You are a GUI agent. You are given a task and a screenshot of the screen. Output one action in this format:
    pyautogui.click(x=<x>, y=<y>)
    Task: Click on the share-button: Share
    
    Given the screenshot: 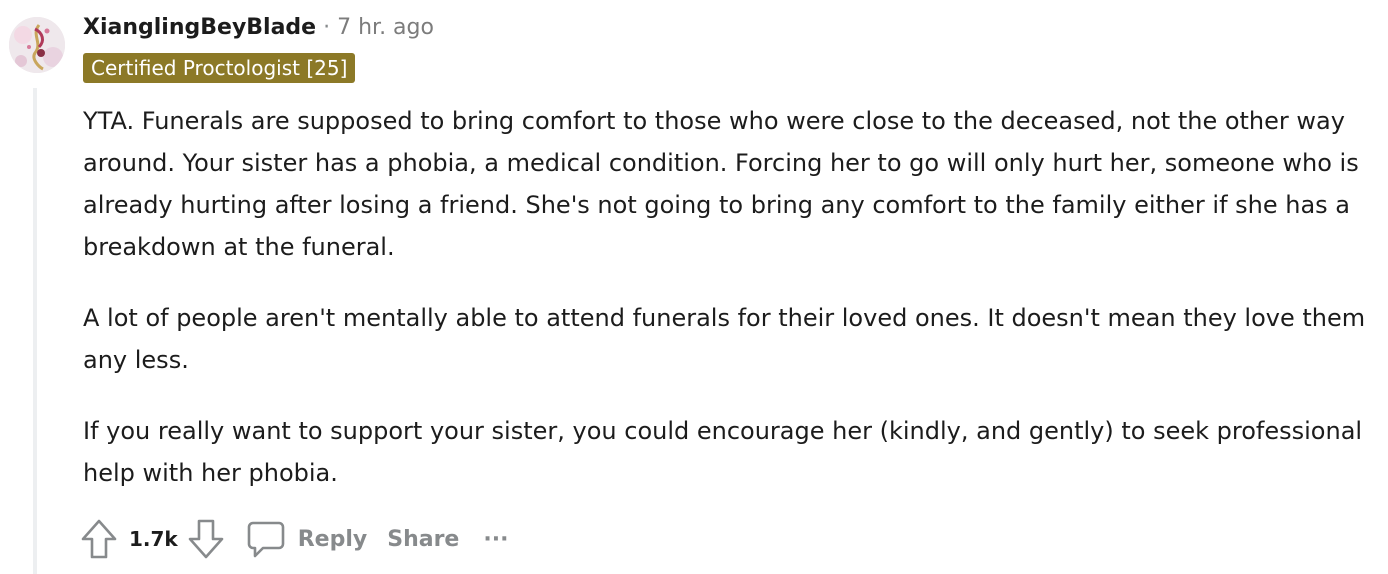 What is the action you would take?
    pyautogui.click(x=423, y=539)
    